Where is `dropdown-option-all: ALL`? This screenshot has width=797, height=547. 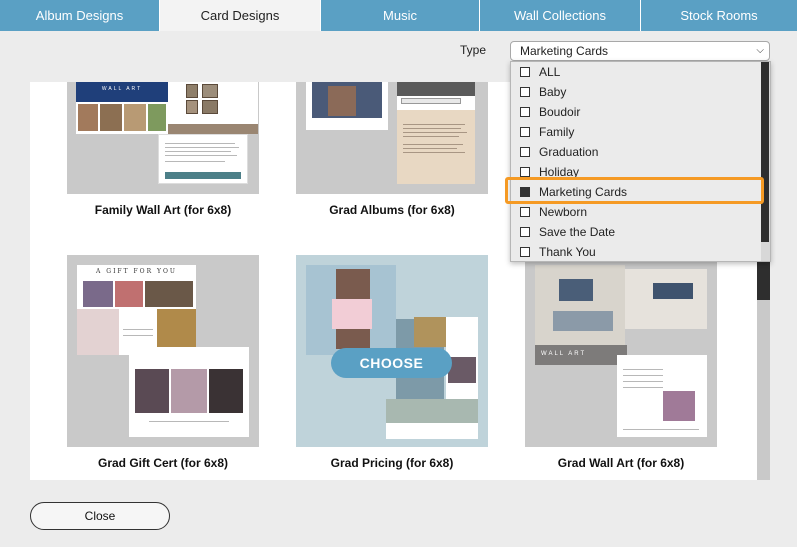
dropdown-option-all: ALL is located at coordinates (636, 72).